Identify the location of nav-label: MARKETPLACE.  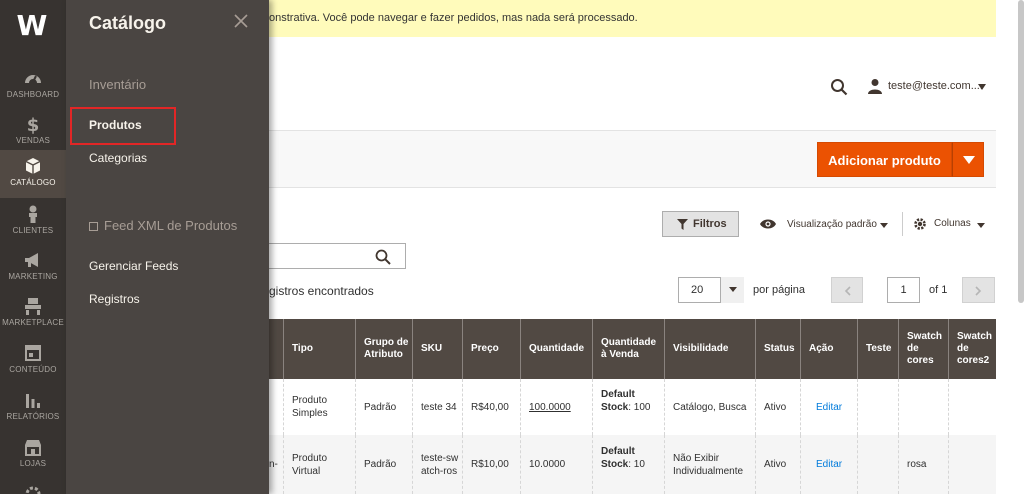
(33, 322).